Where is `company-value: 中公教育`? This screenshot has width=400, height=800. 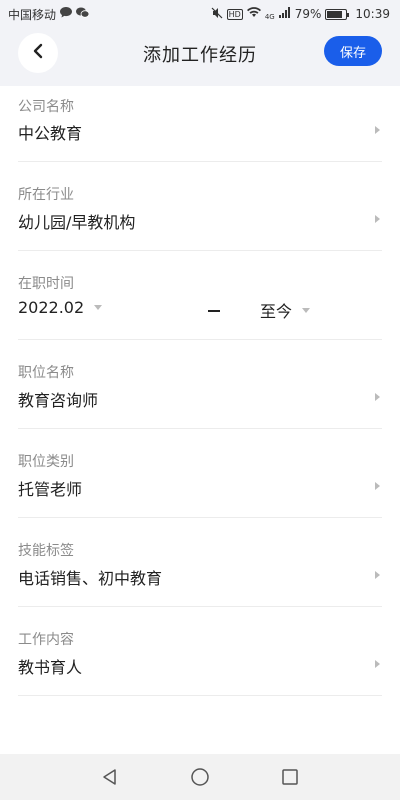
company-value: 中公教育 is located at coordinates (50, 133).